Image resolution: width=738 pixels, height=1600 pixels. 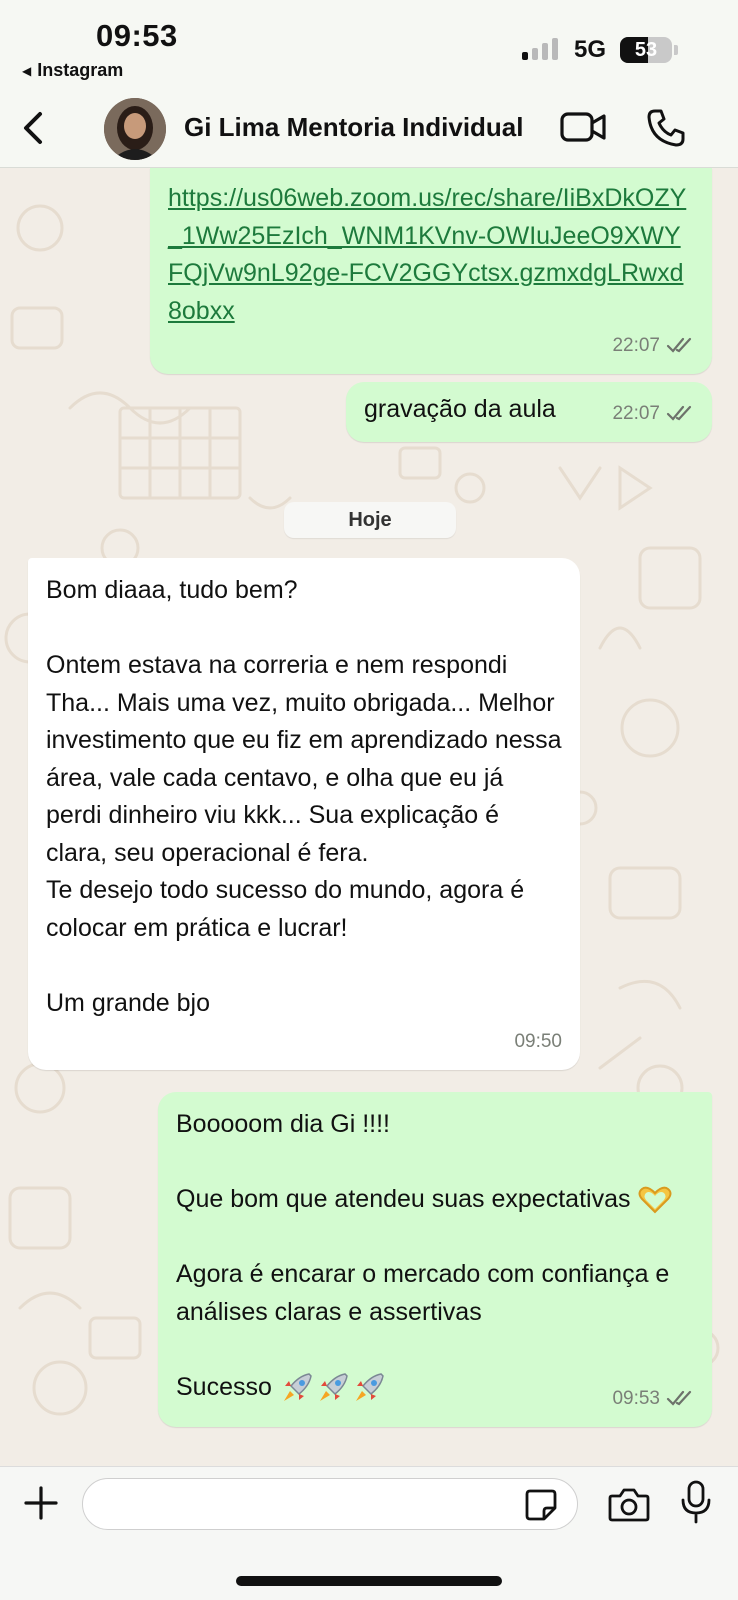 I want to click on back-to-app-link: ◀ Instagram, so click(x=72, y=70).